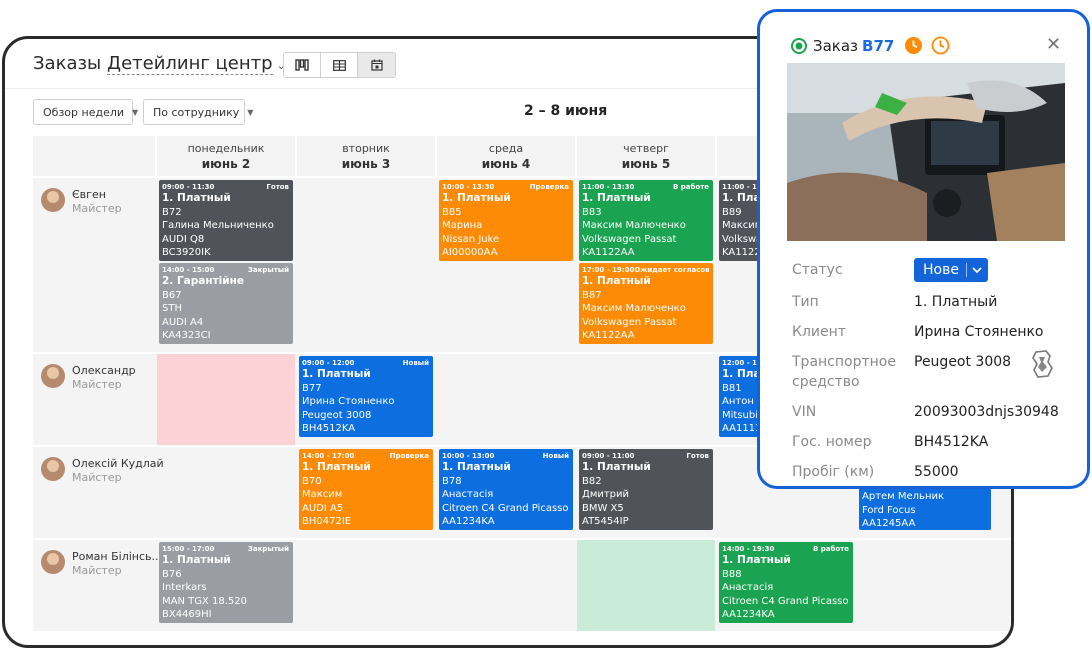 This screenshot has height=652, width=1092. What do you see at coordinates (592, 295) in the screenshot?
I see `order-code: B87` at bounding box center [592, 295].